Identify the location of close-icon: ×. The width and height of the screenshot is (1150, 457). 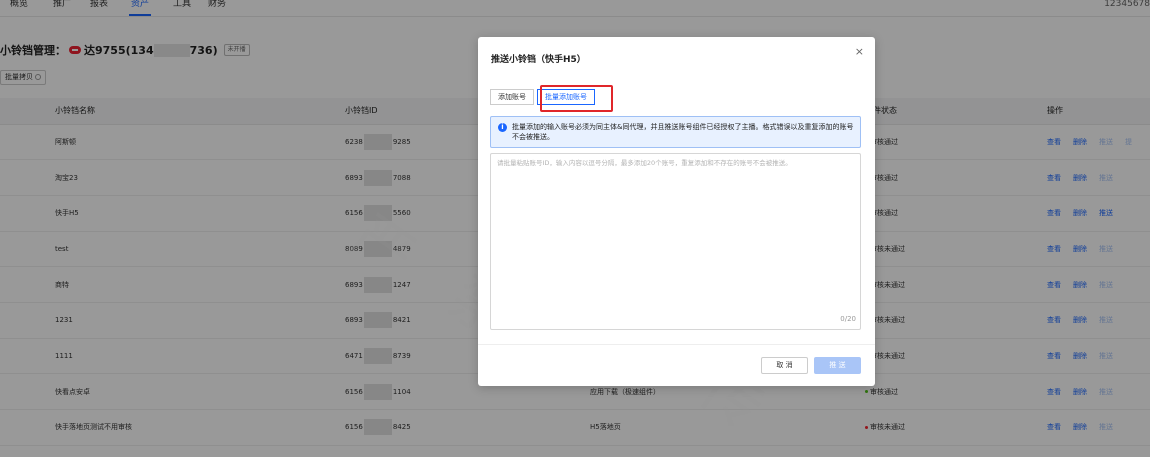
(859, 51).